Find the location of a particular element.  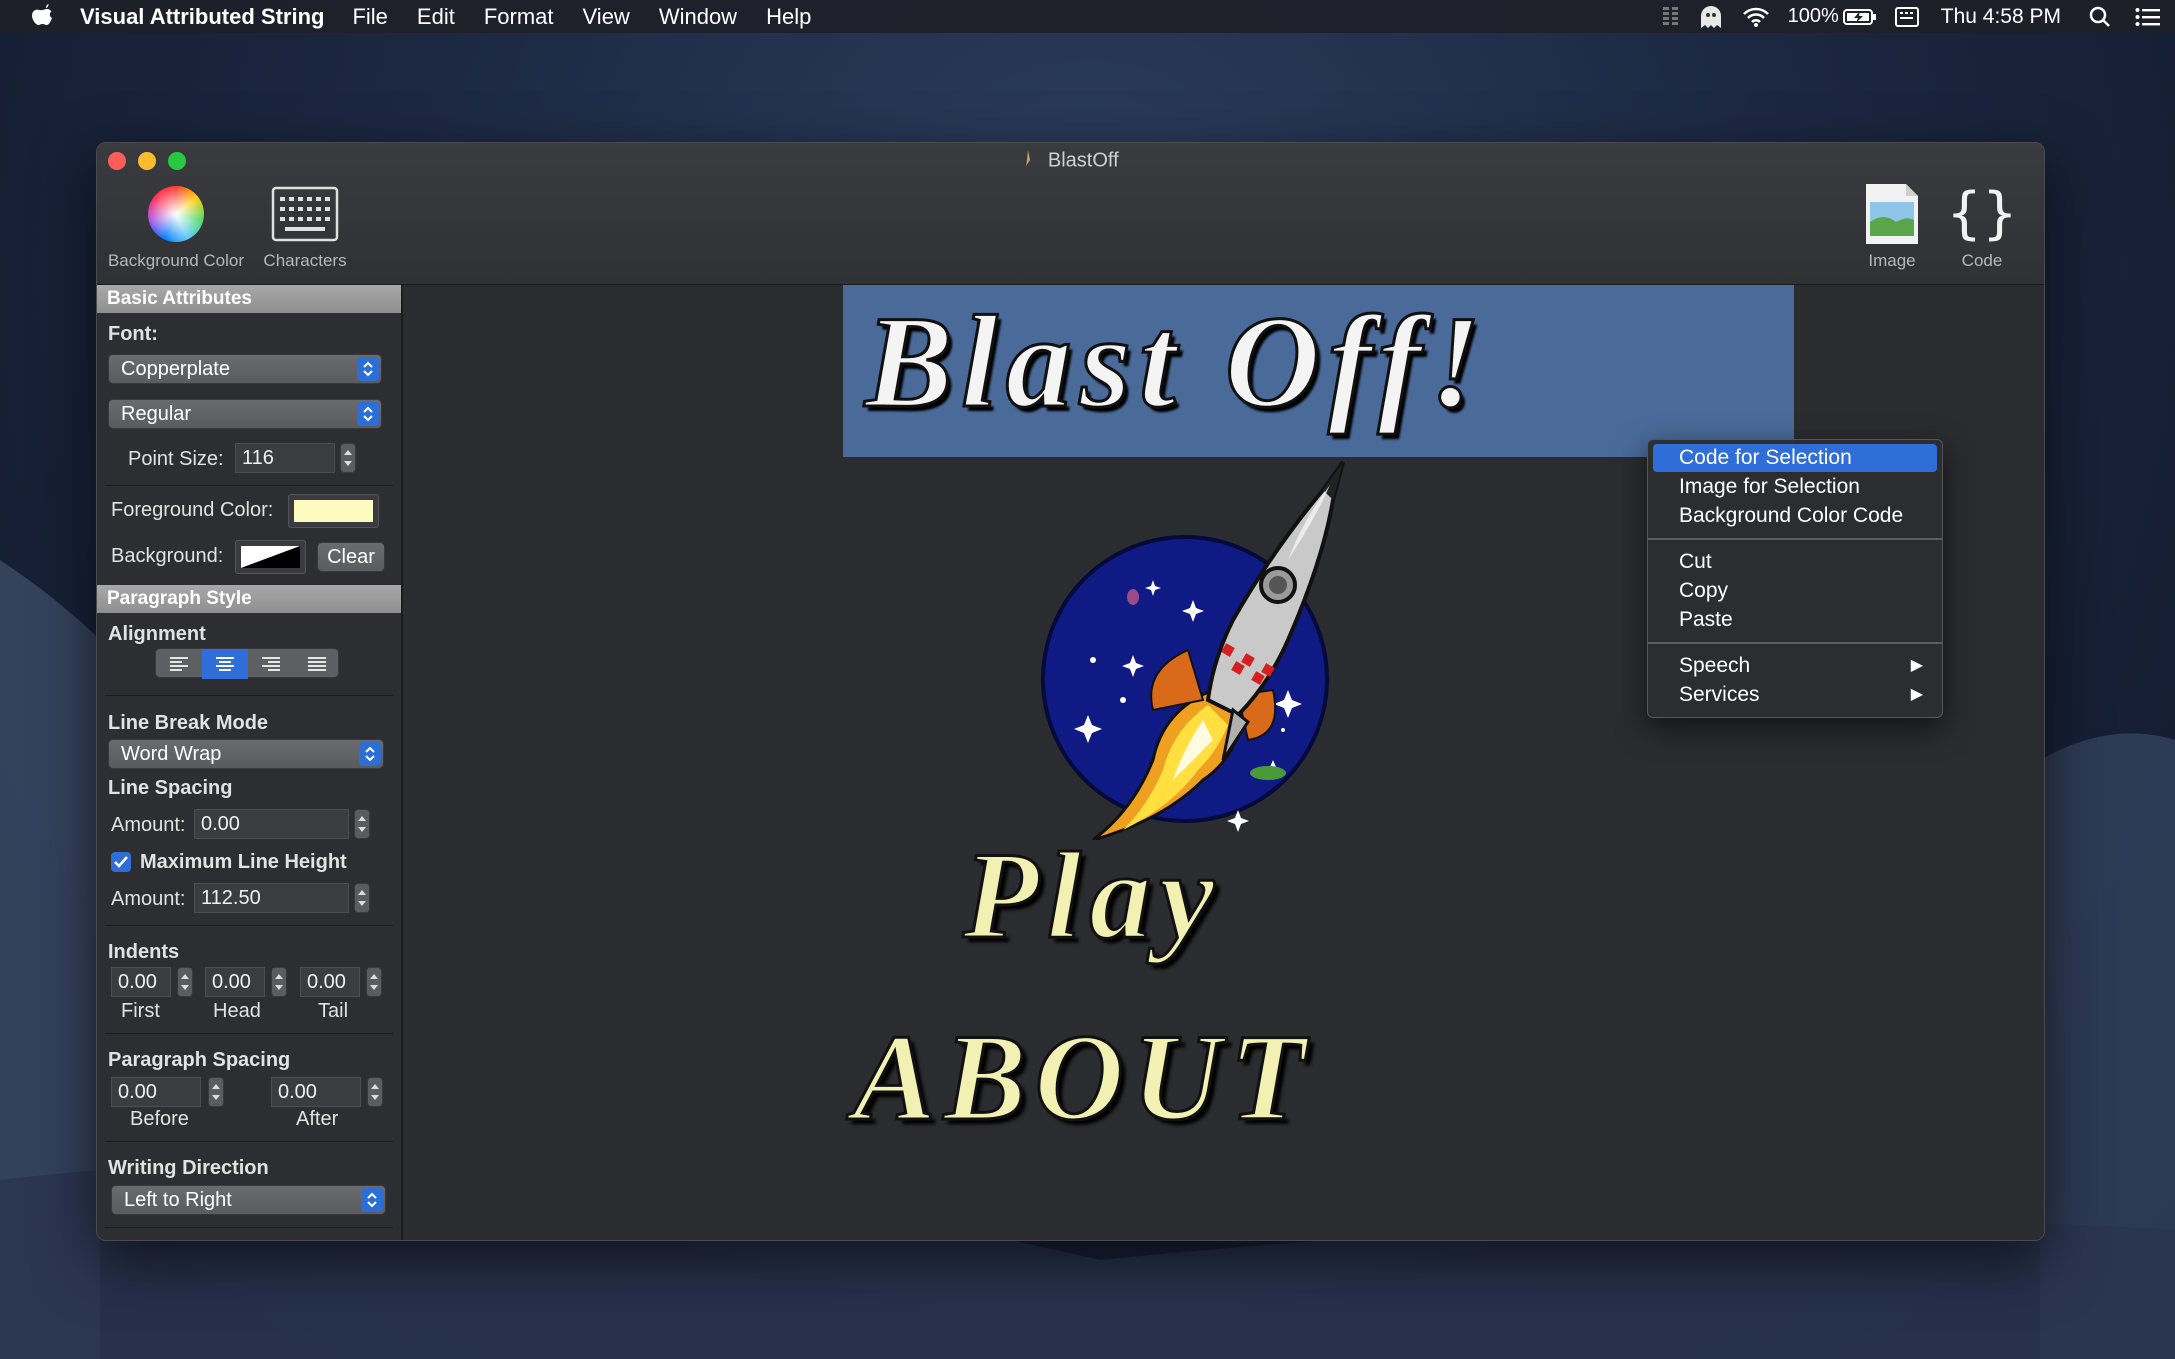

menu-item-label: Paste is located at coordinates (1706, 619).